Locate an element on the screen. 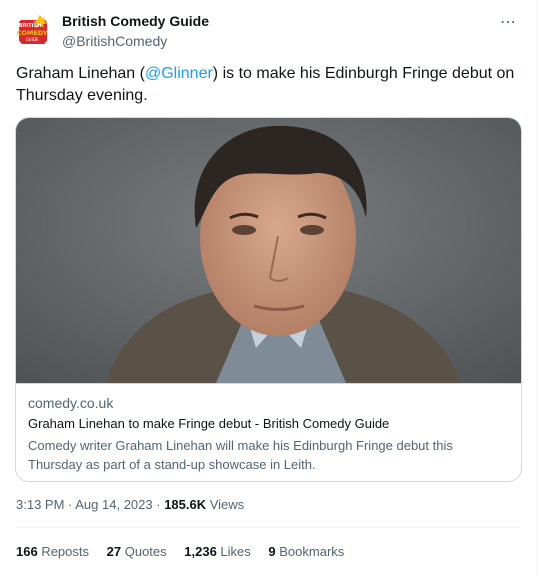  divider is located at coordinates (268, 527).